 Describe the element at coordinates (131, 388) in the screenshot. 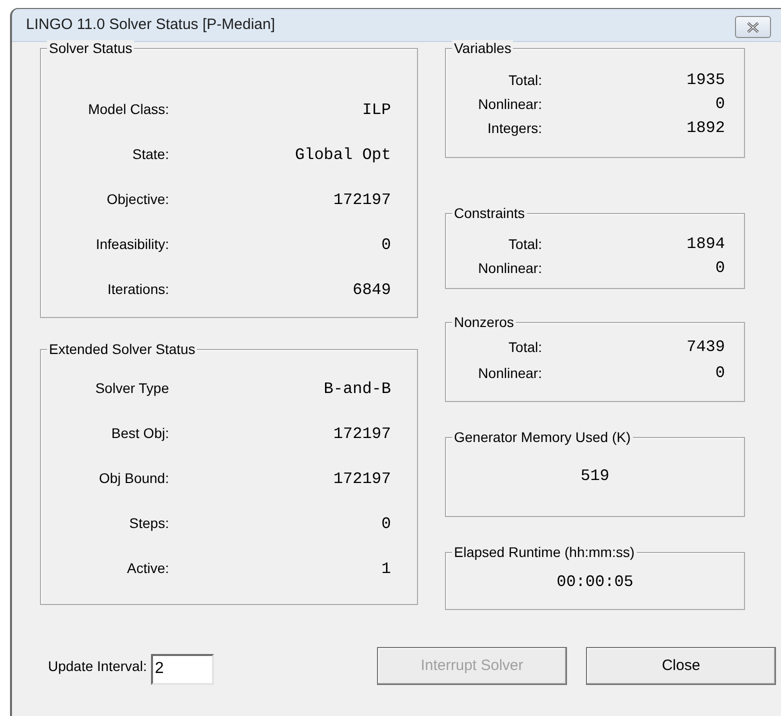

I see `field-label: Solver Type` at that location.